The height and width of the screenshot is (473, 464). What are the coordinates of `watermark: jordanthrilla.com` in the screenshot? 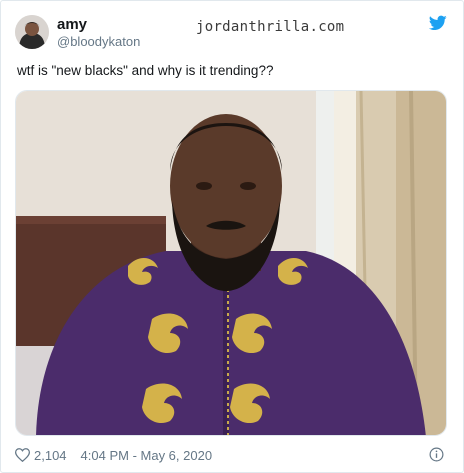 It's located at (270, 27).